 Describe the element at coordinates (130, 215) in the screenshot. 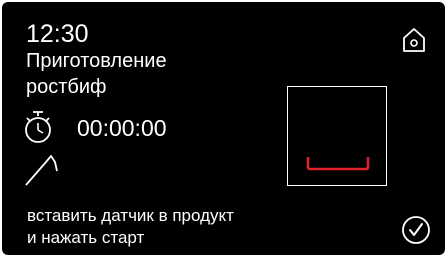

I see `instruction-line1: вставить датчик в продукт` at that location.